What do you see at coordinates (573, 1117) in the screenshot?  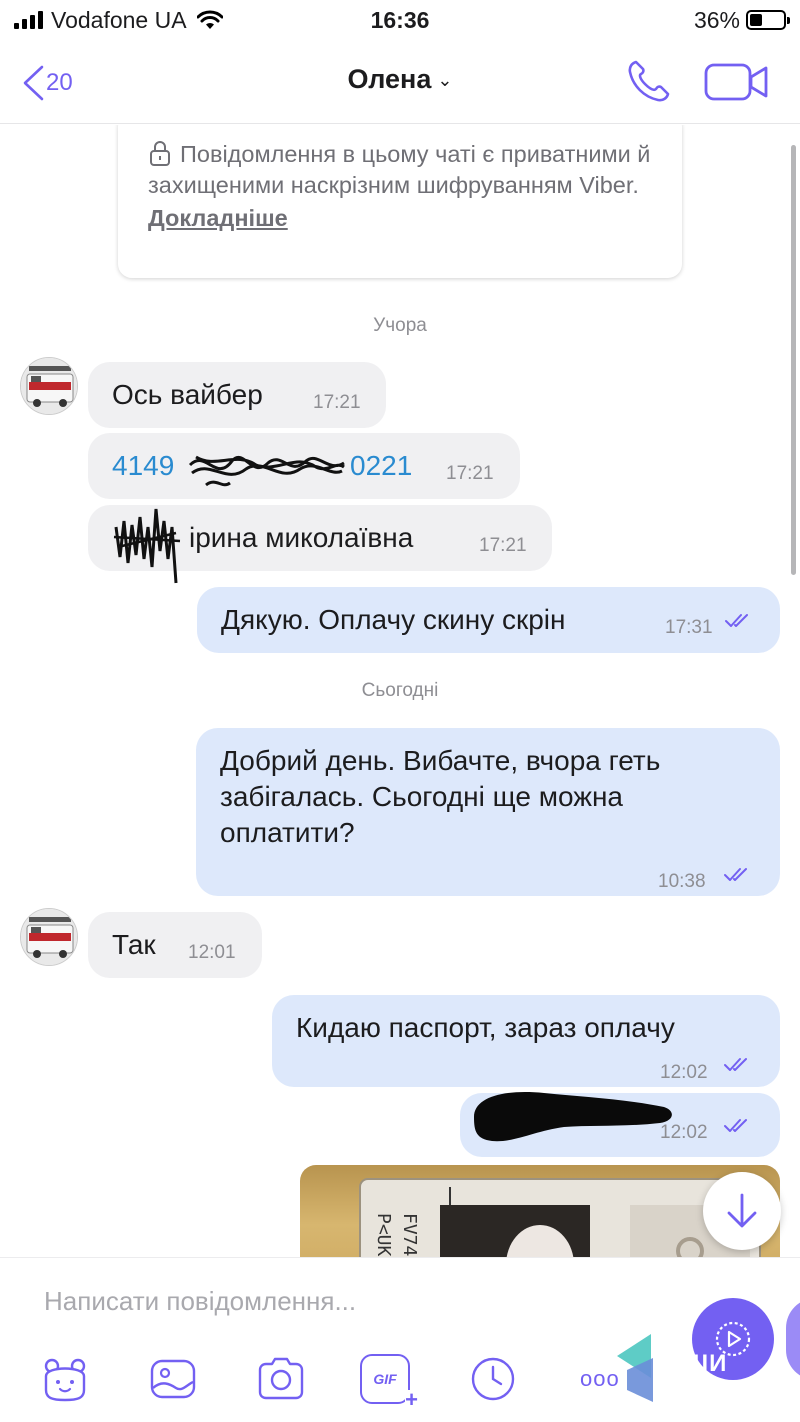 I see `redaction-blot` at bounding box center [573, 1117].